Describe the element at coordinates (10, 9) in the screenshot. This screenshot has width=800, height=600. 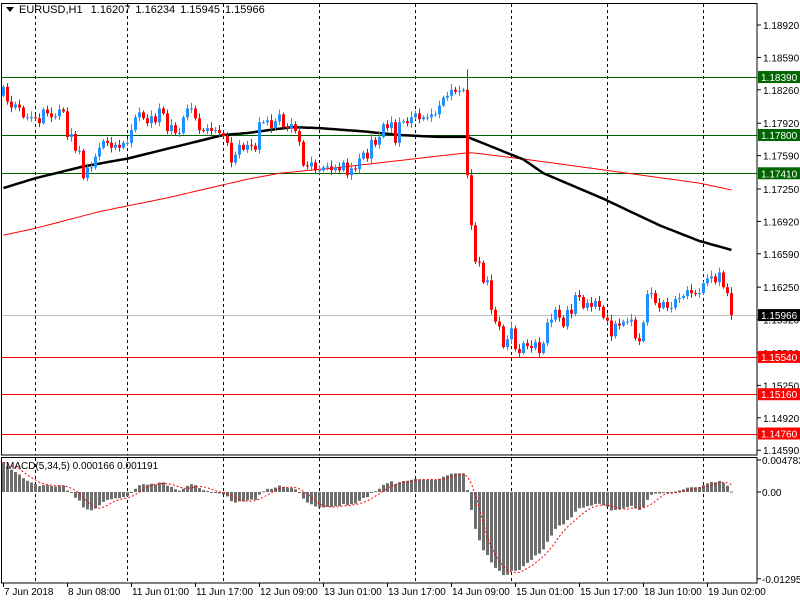
I see `dropdown-triangle-icon` at that location.